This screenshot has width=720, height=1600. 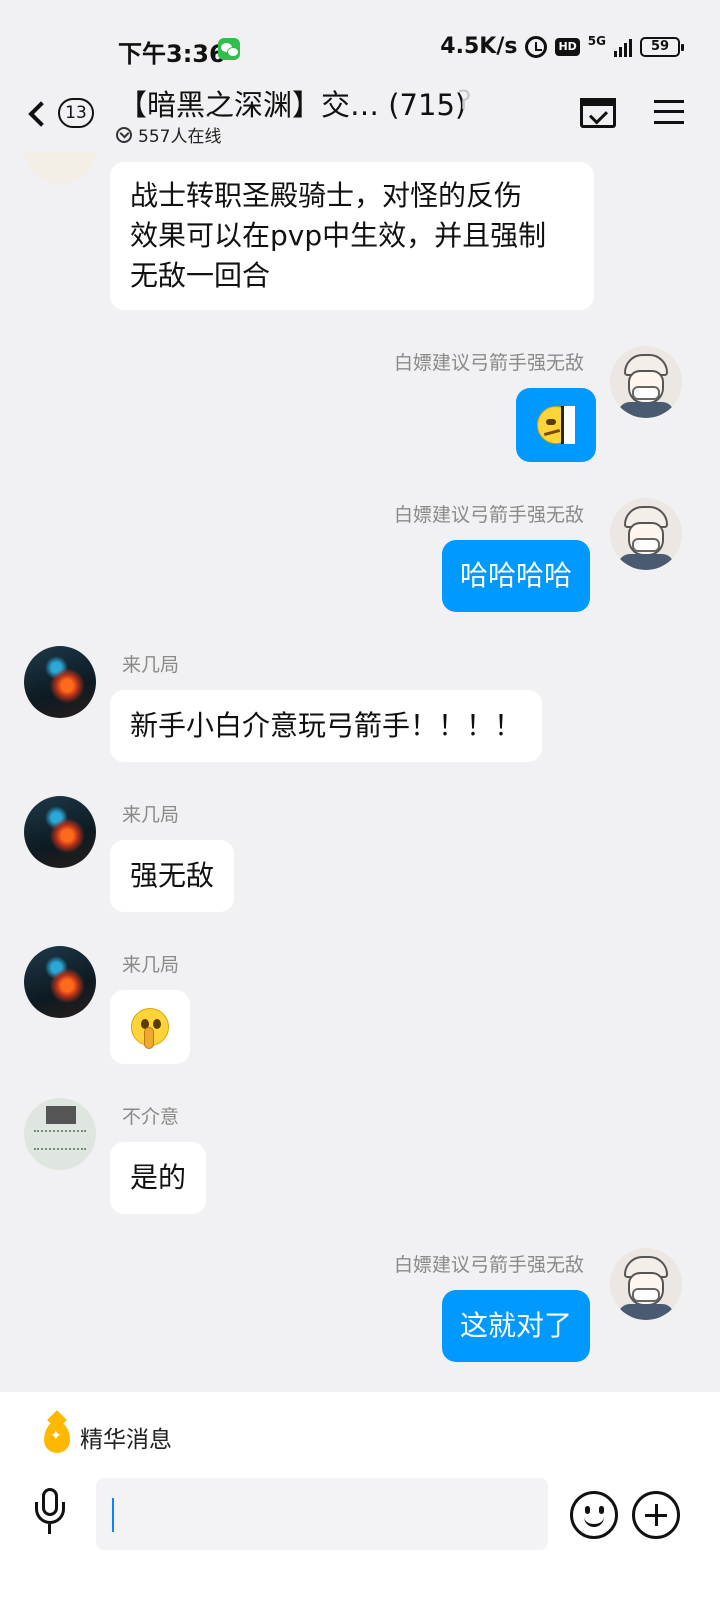 I want to click on message-line: 无敌一回合, so click(x=200, y=275).